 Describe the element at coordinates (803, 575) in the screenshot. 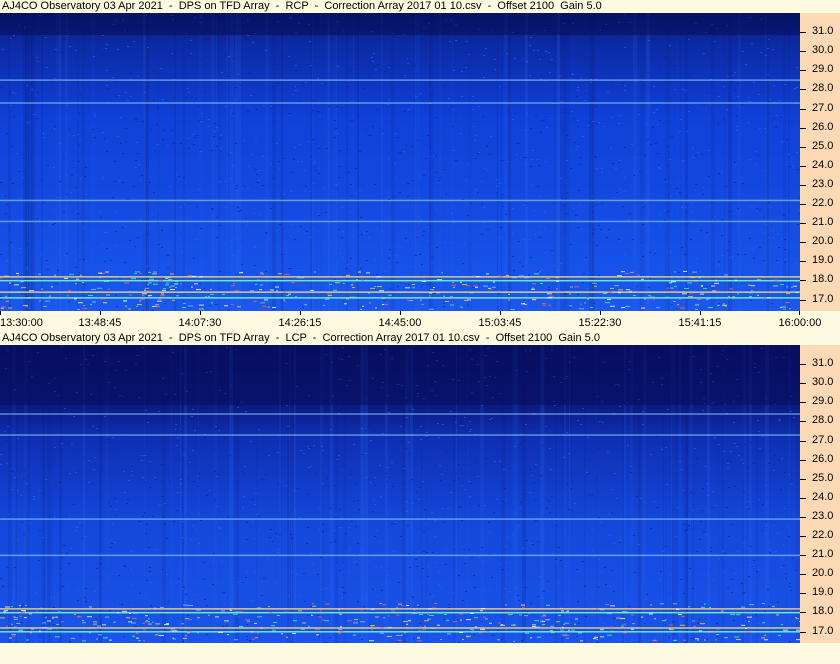

I see `frequency-tick` at that location.